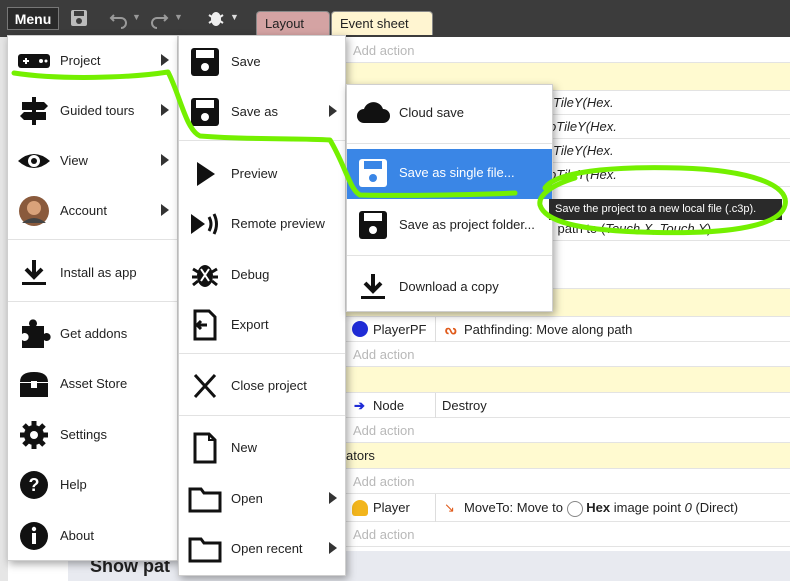 This screenshot has width=790, height=581. I want to click on remote-preview-icon, so click(204, 224).